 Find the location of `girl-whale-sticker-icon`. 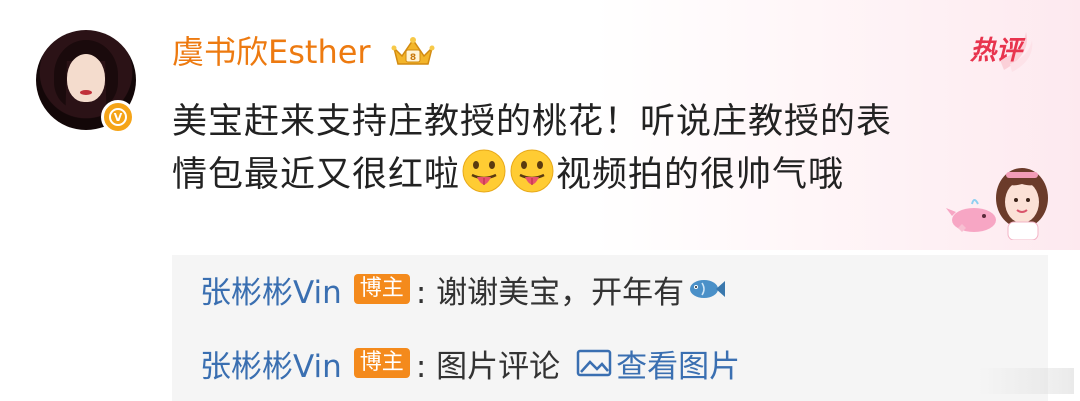

girl-whale-sticker-icon is located at coordinates (997, 204).